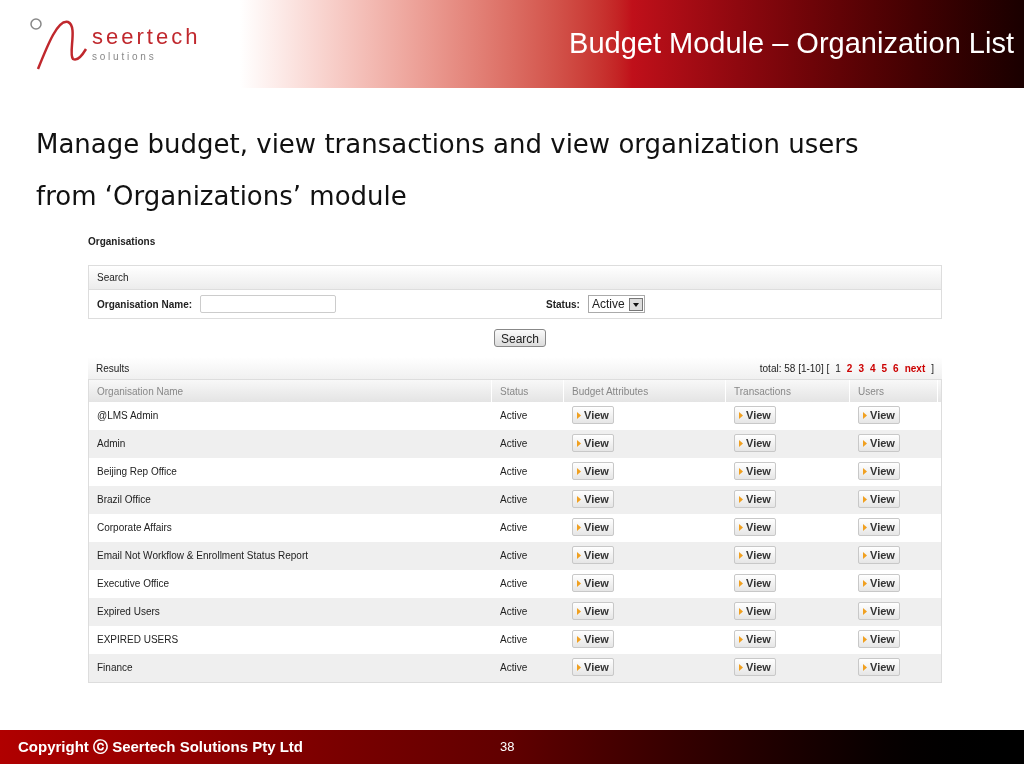 This screenshot has width=1024, height=768. I want to click on page-heading: Organisations, so click(122, 242).